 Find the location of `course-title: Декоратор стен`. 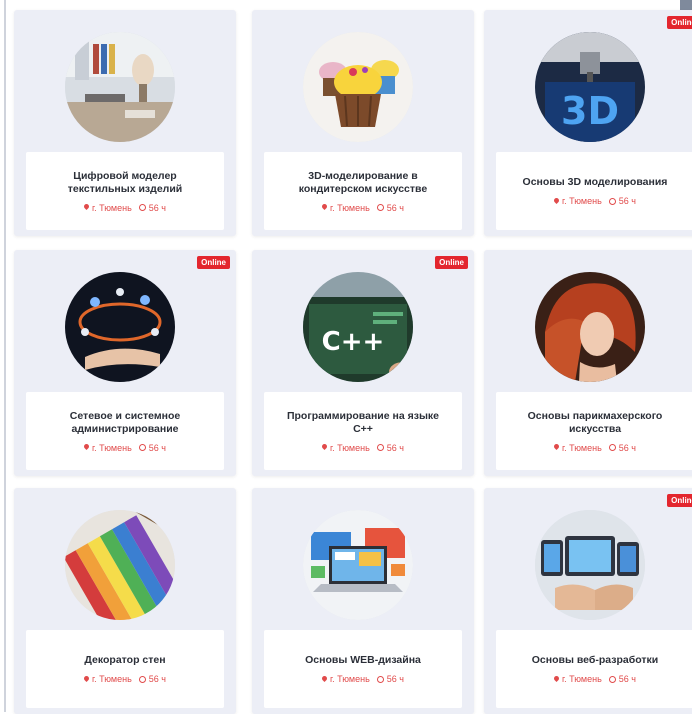

course-title: Декоратор стен is located at coordinates (124, 660).